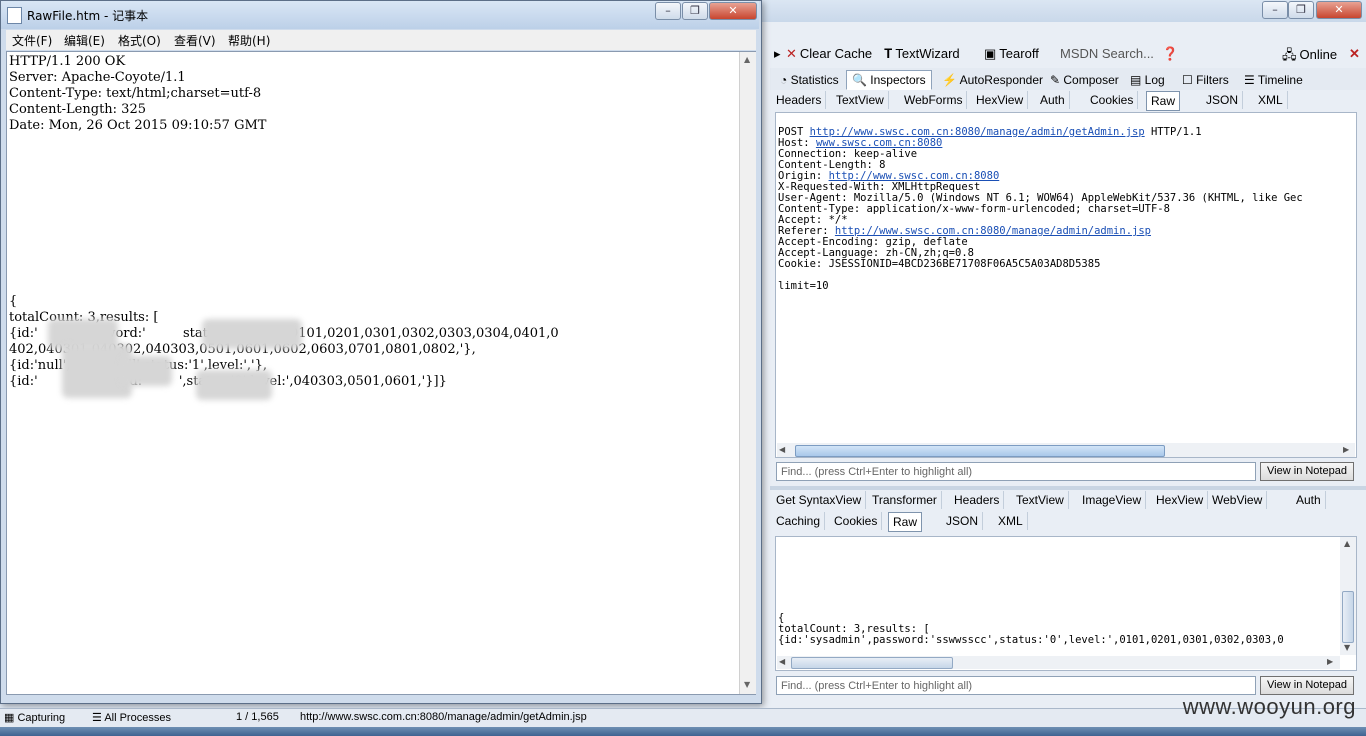 This screenshot has width=1366, height=736. Describe the element at coordinates (799, 521) in the screenshot. I see `resp-tab-caching: Caching` at that location.